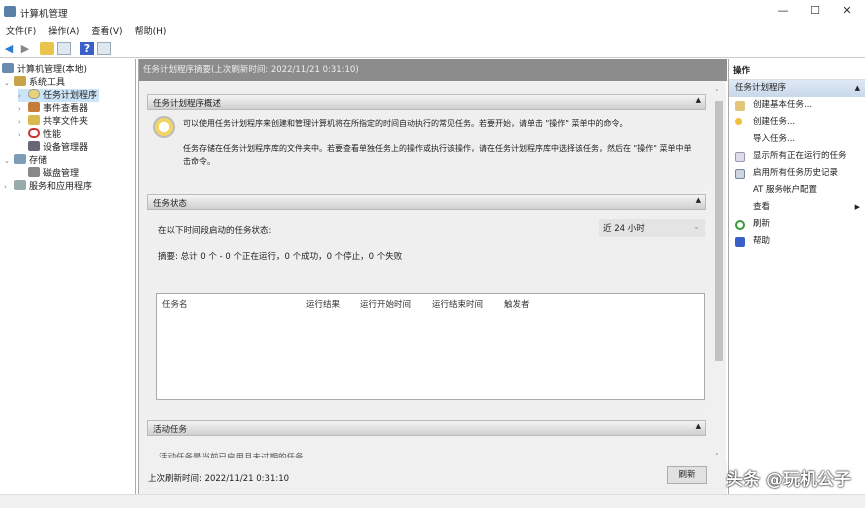 This screenshot has width=865, height=508. Describe the element at coordinates (66, 109) in the screenshot. I see `tree-label: 事件查看器` at that location.